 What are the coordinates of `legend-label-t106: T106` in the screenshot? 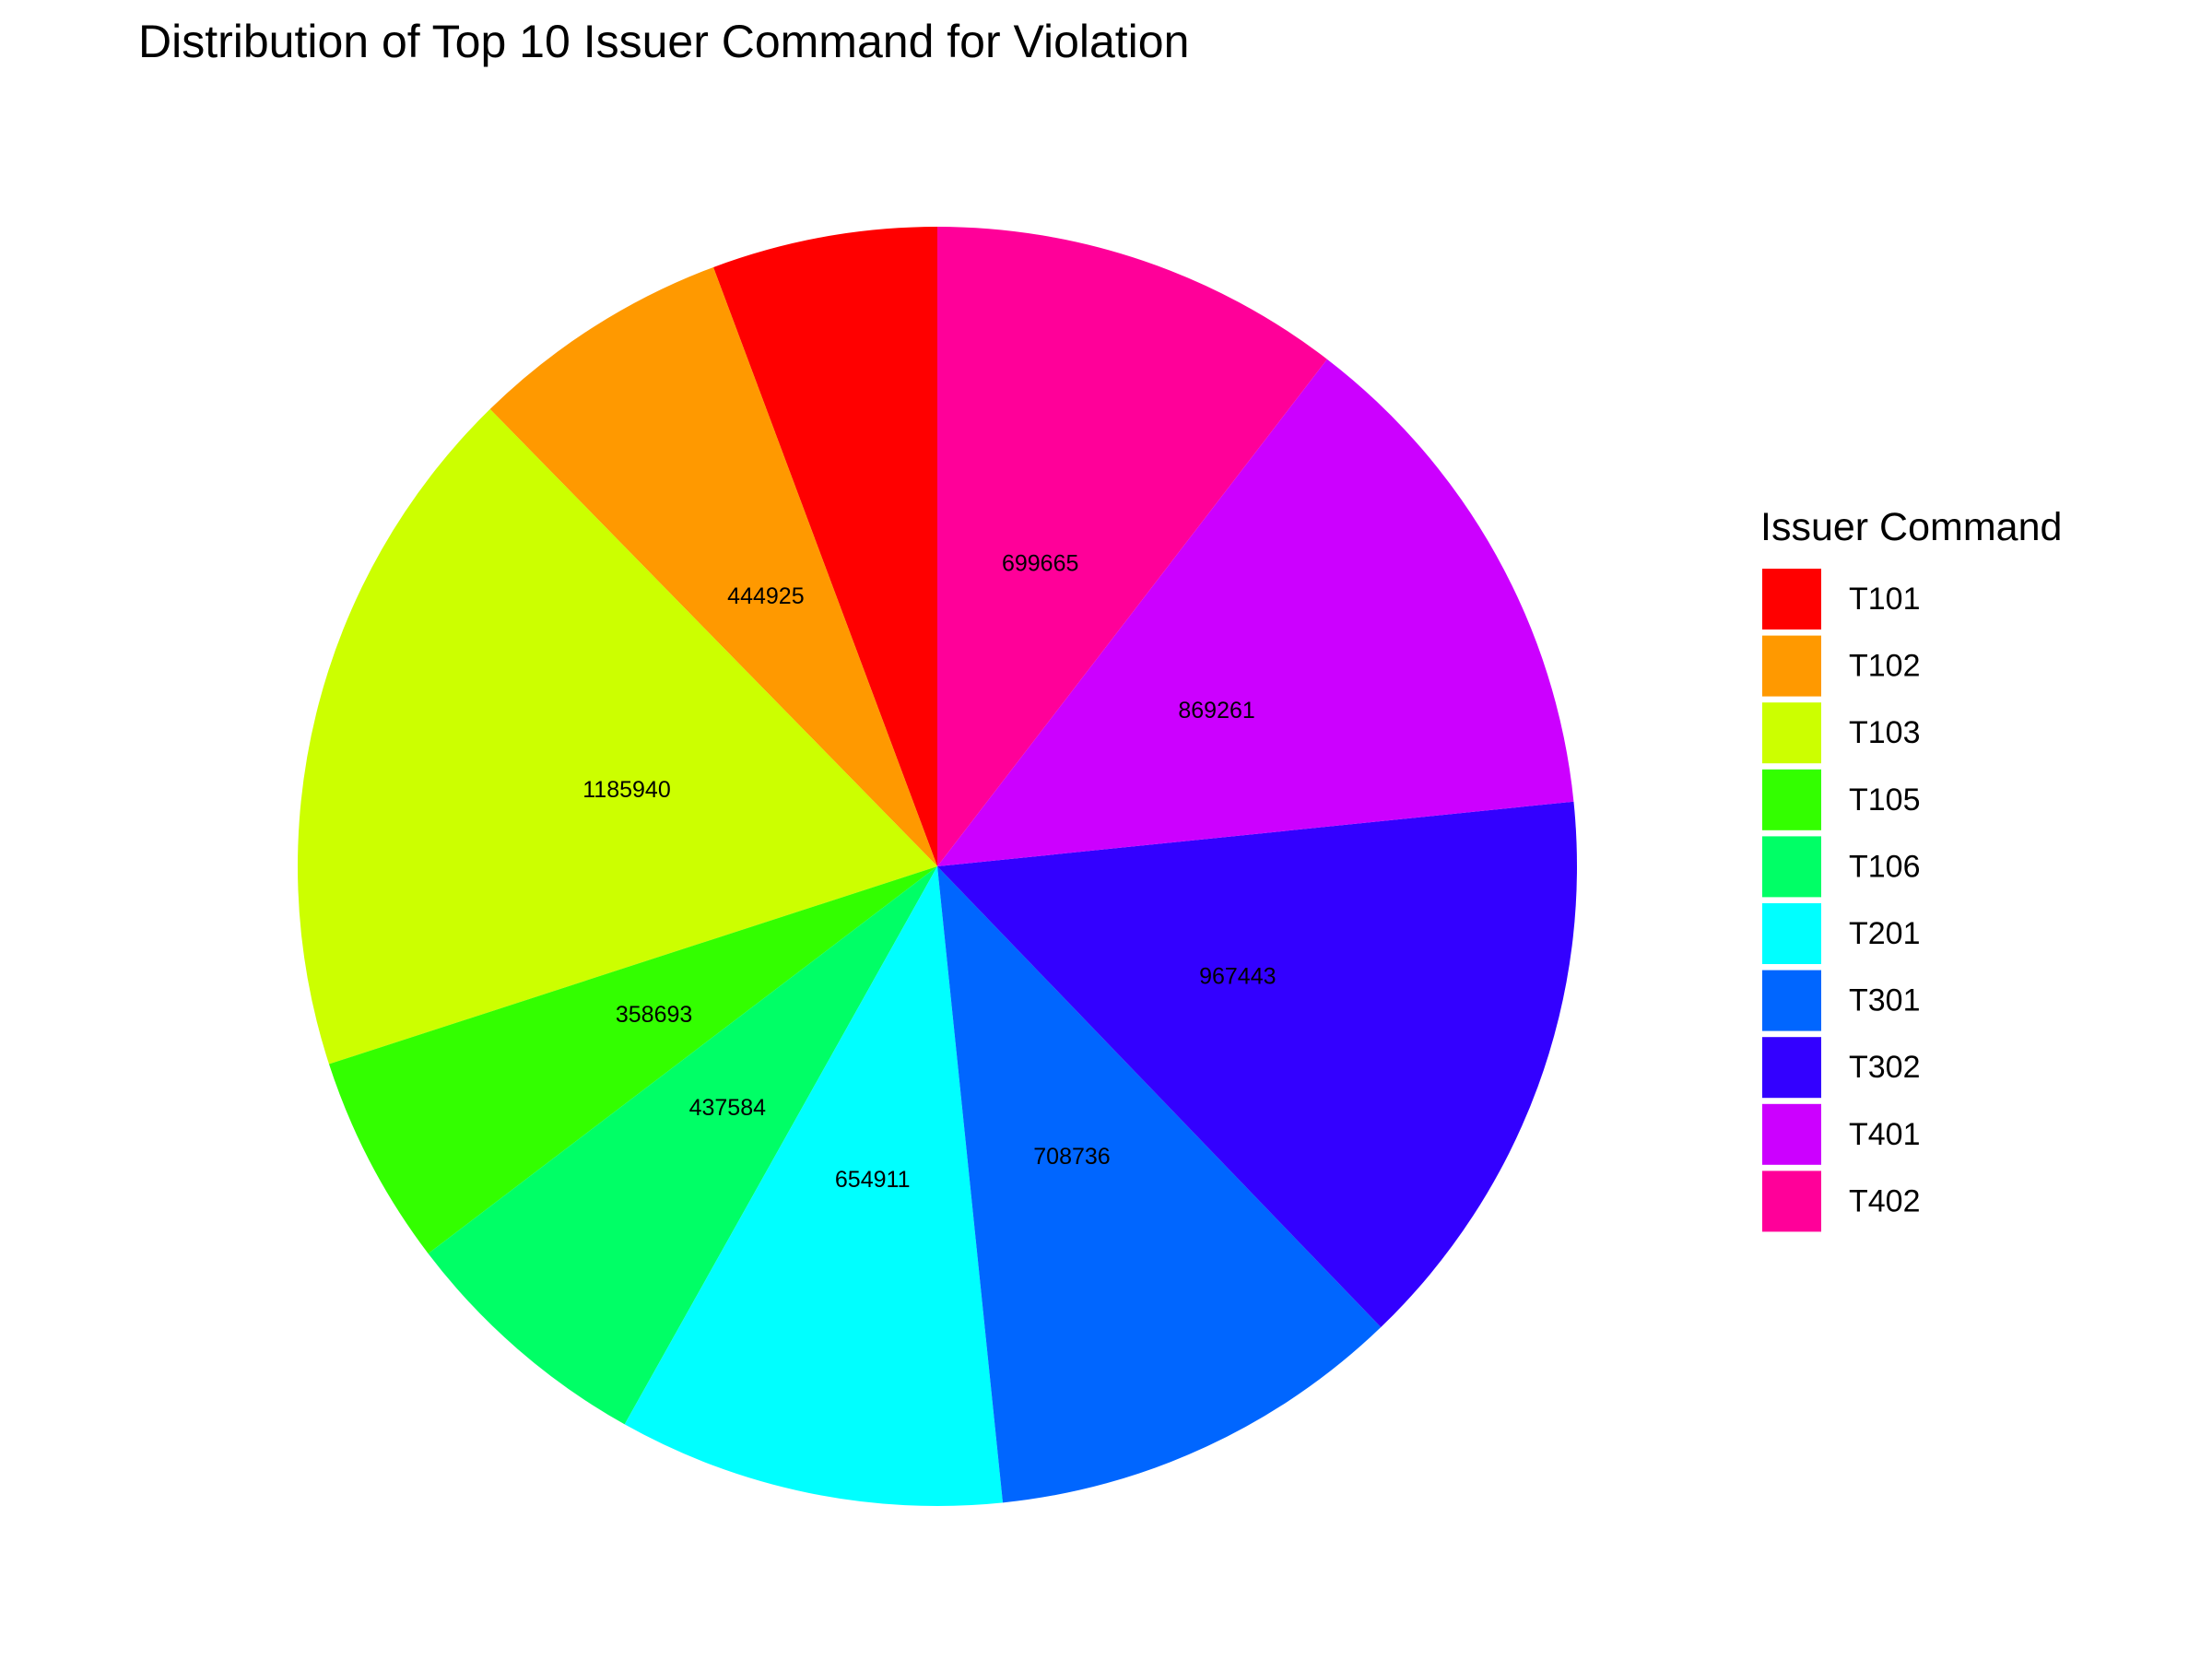 It's located at (1885, 866).